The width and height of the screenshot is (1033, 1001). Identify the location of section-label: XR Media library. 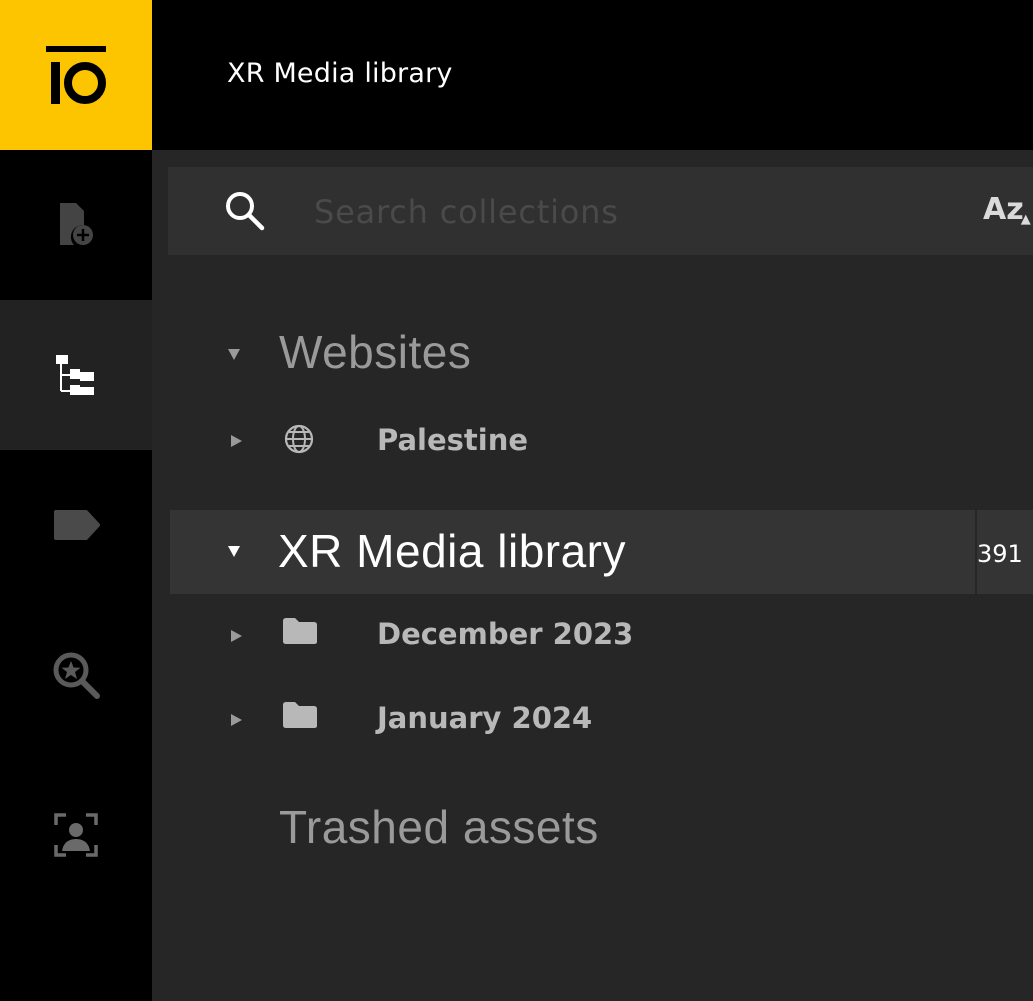
(452, 551).